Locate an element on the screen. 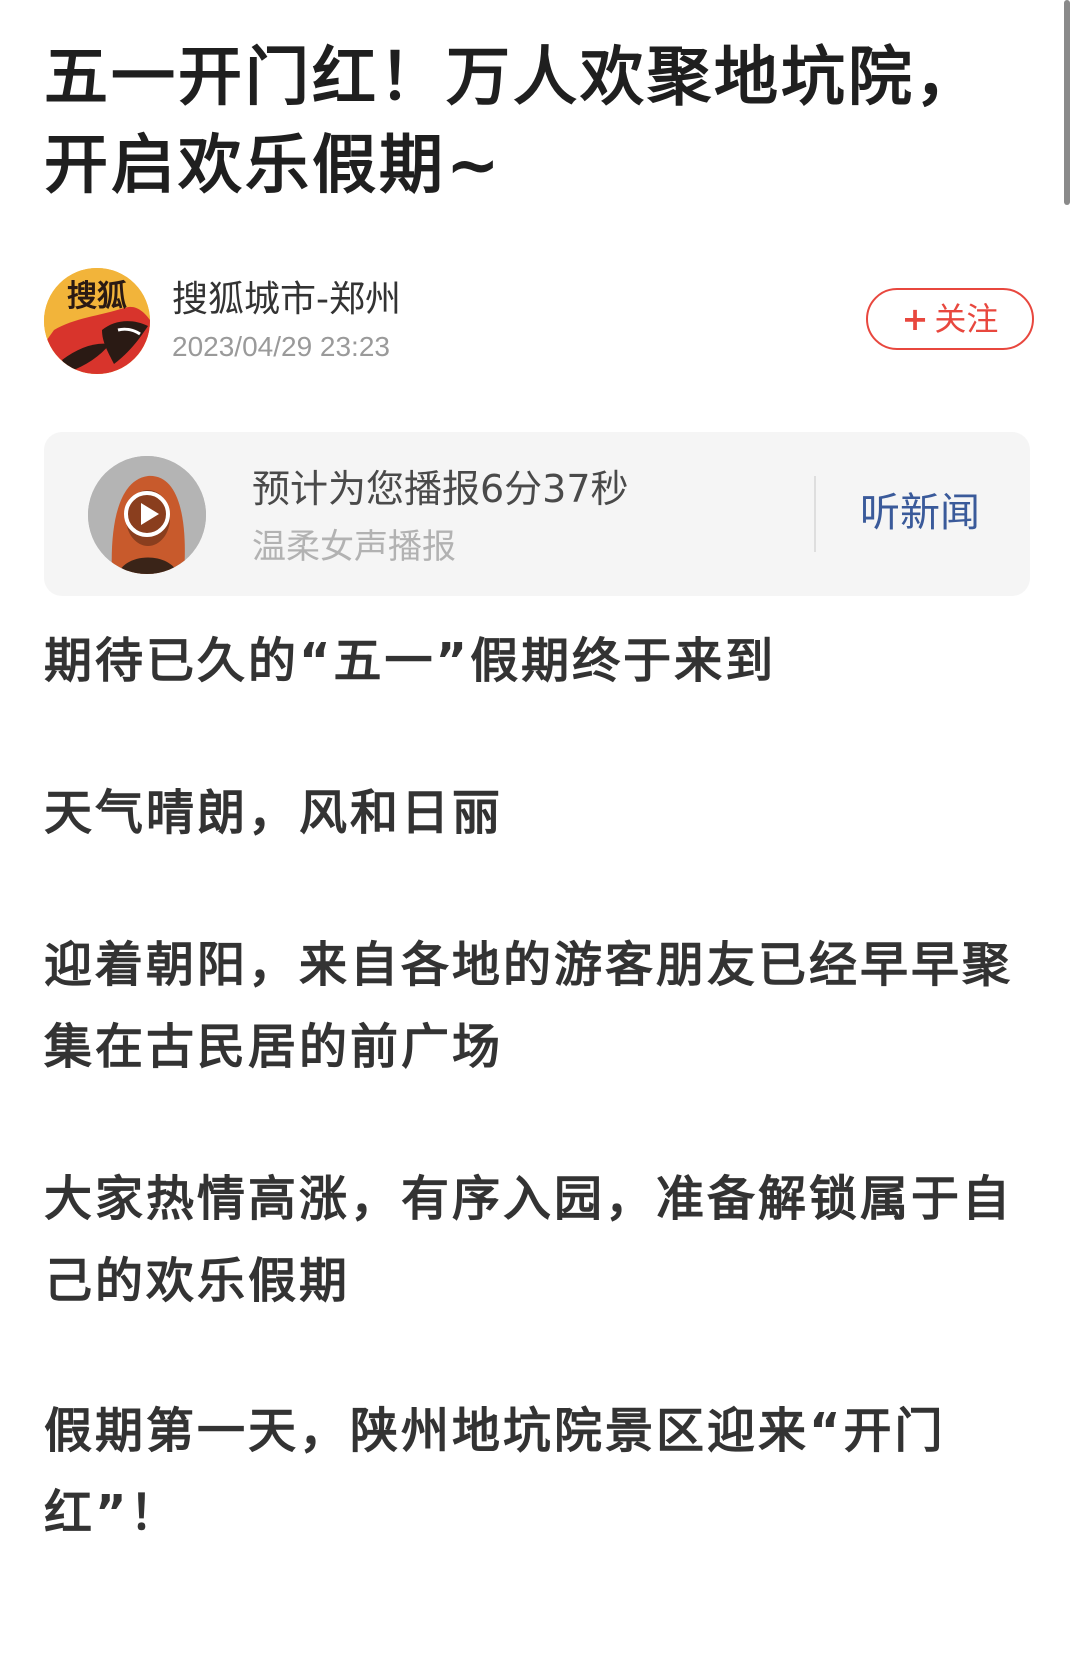  paragraph: 假期第一天，陕州地坑院景区迎来“开门红”！ is located at coordinates (495, 1472).